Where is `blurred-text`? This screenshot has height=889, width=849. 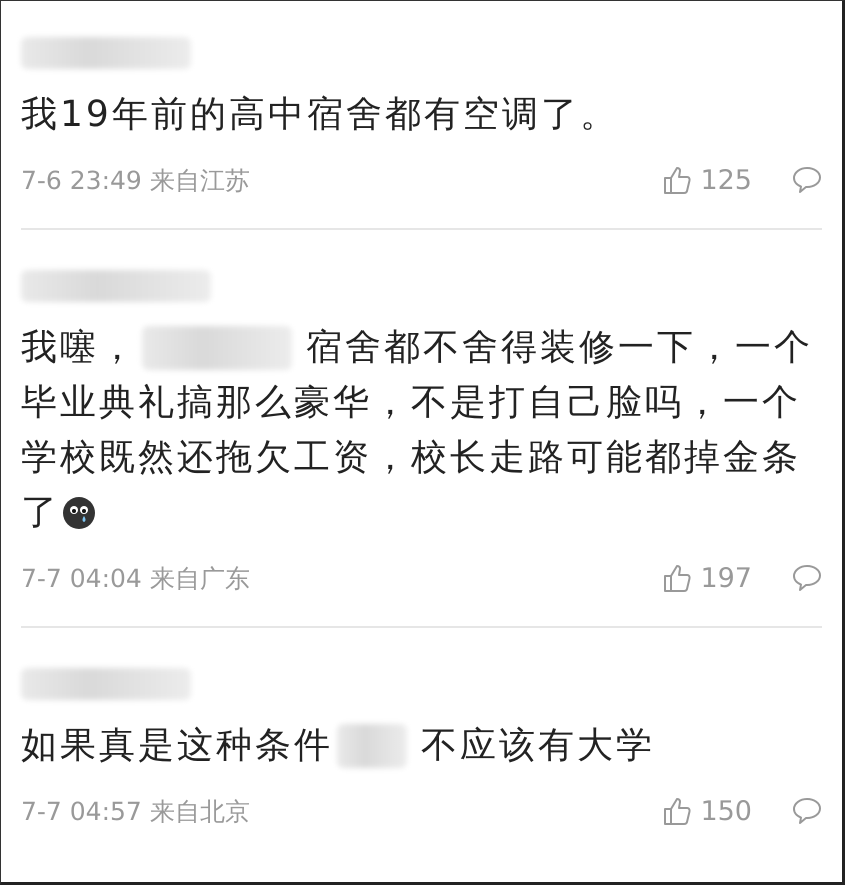 blurred-text is located at coordinates (372, 746).